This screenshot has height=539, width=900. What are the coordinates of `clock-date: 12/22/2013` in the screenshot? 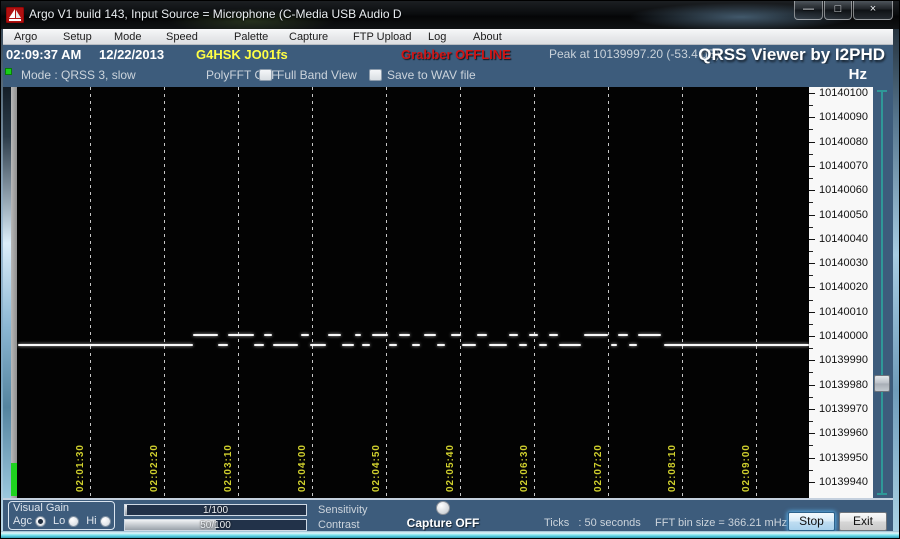 It's located at (132, 54).